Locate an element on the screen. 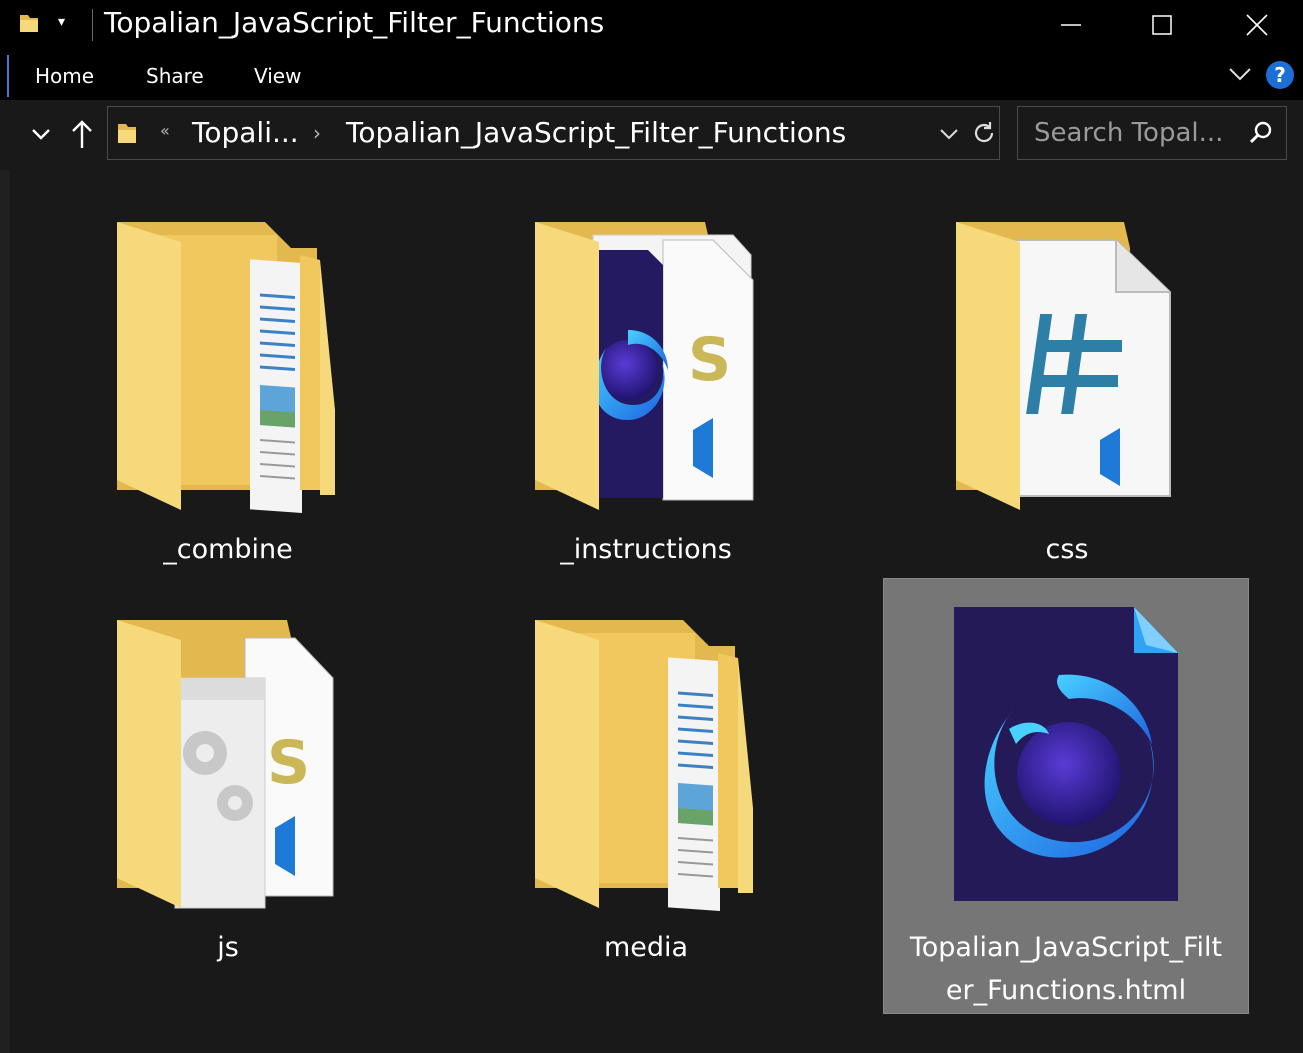 The height and width of the screenshot is (1053, 1303). ribbon-tabs: Home Share View is located at coordinates (651, 75).